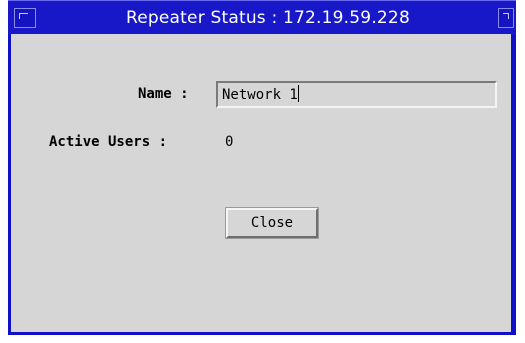  What do you see at coordinates (260, 95) in the screenshot?
I see `name-input-value: Network 1` at bounding box center [260, 95].